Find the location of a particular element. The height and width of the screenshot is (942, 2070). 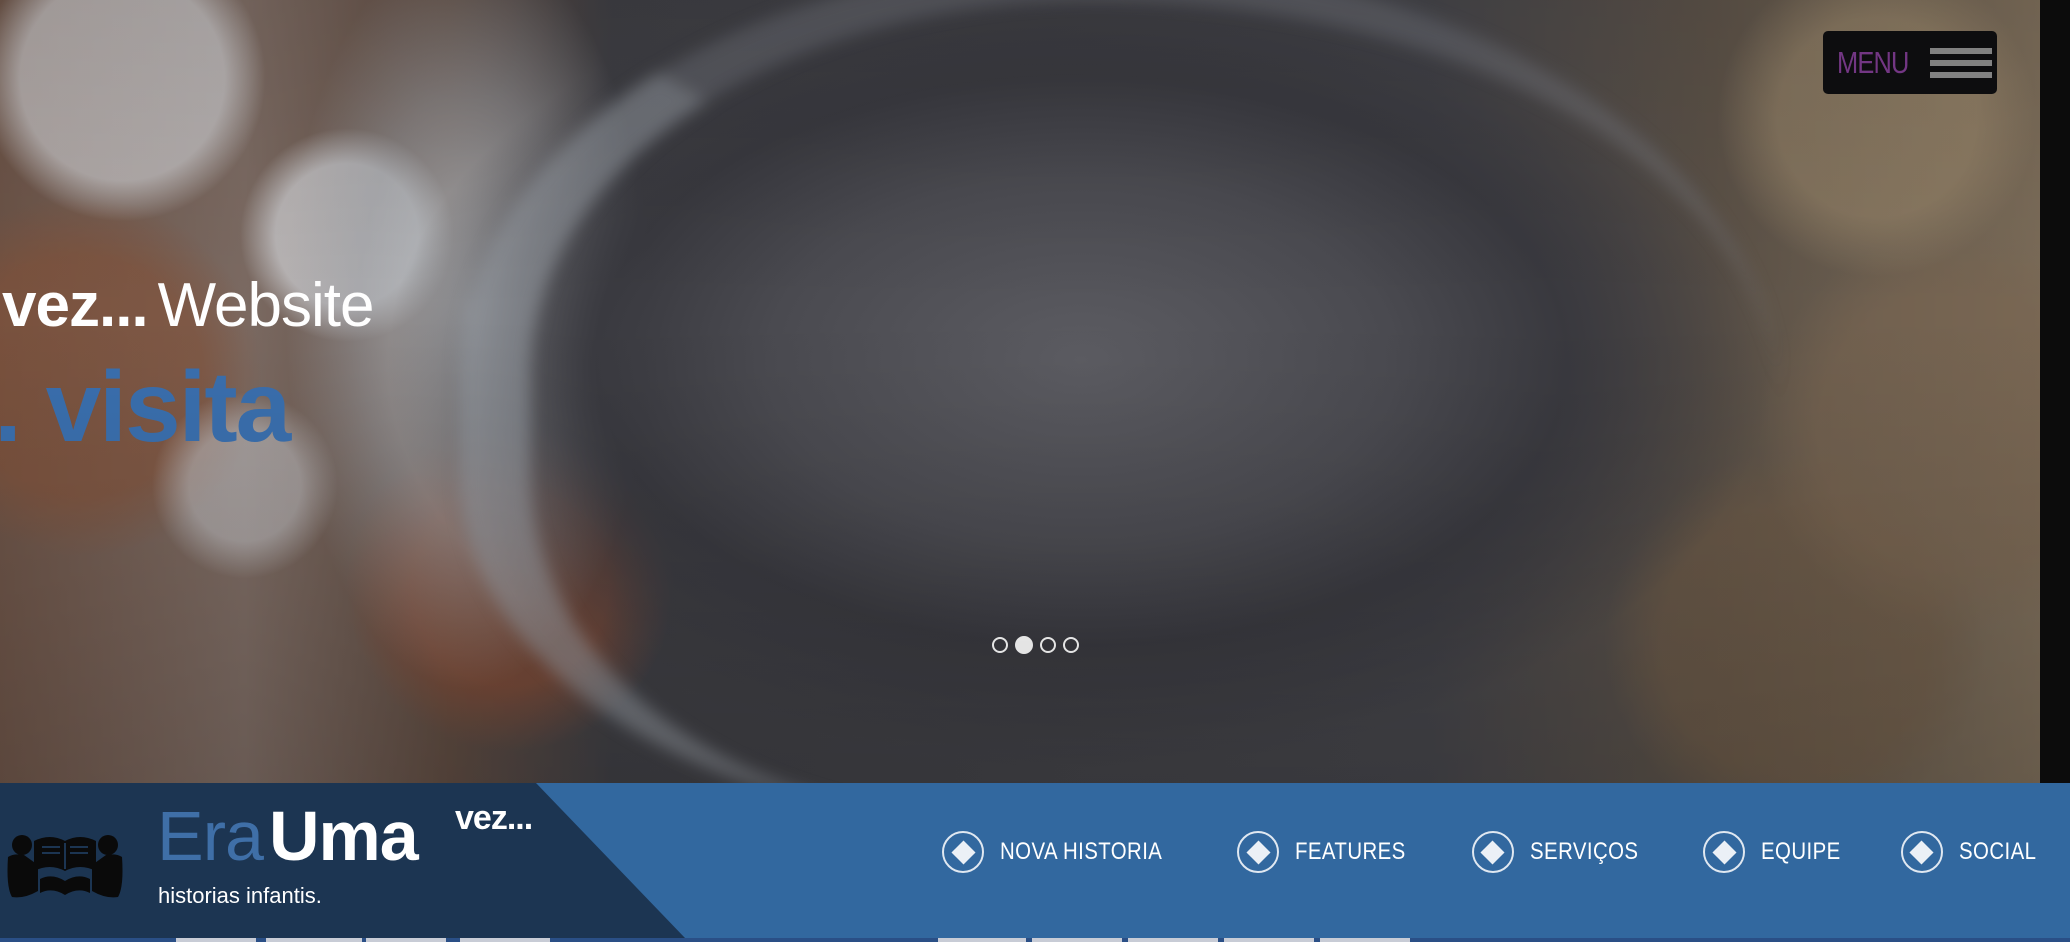

nav-item-nova-historia: NOVA HISTORIA is located at coordinates (1066, 852).